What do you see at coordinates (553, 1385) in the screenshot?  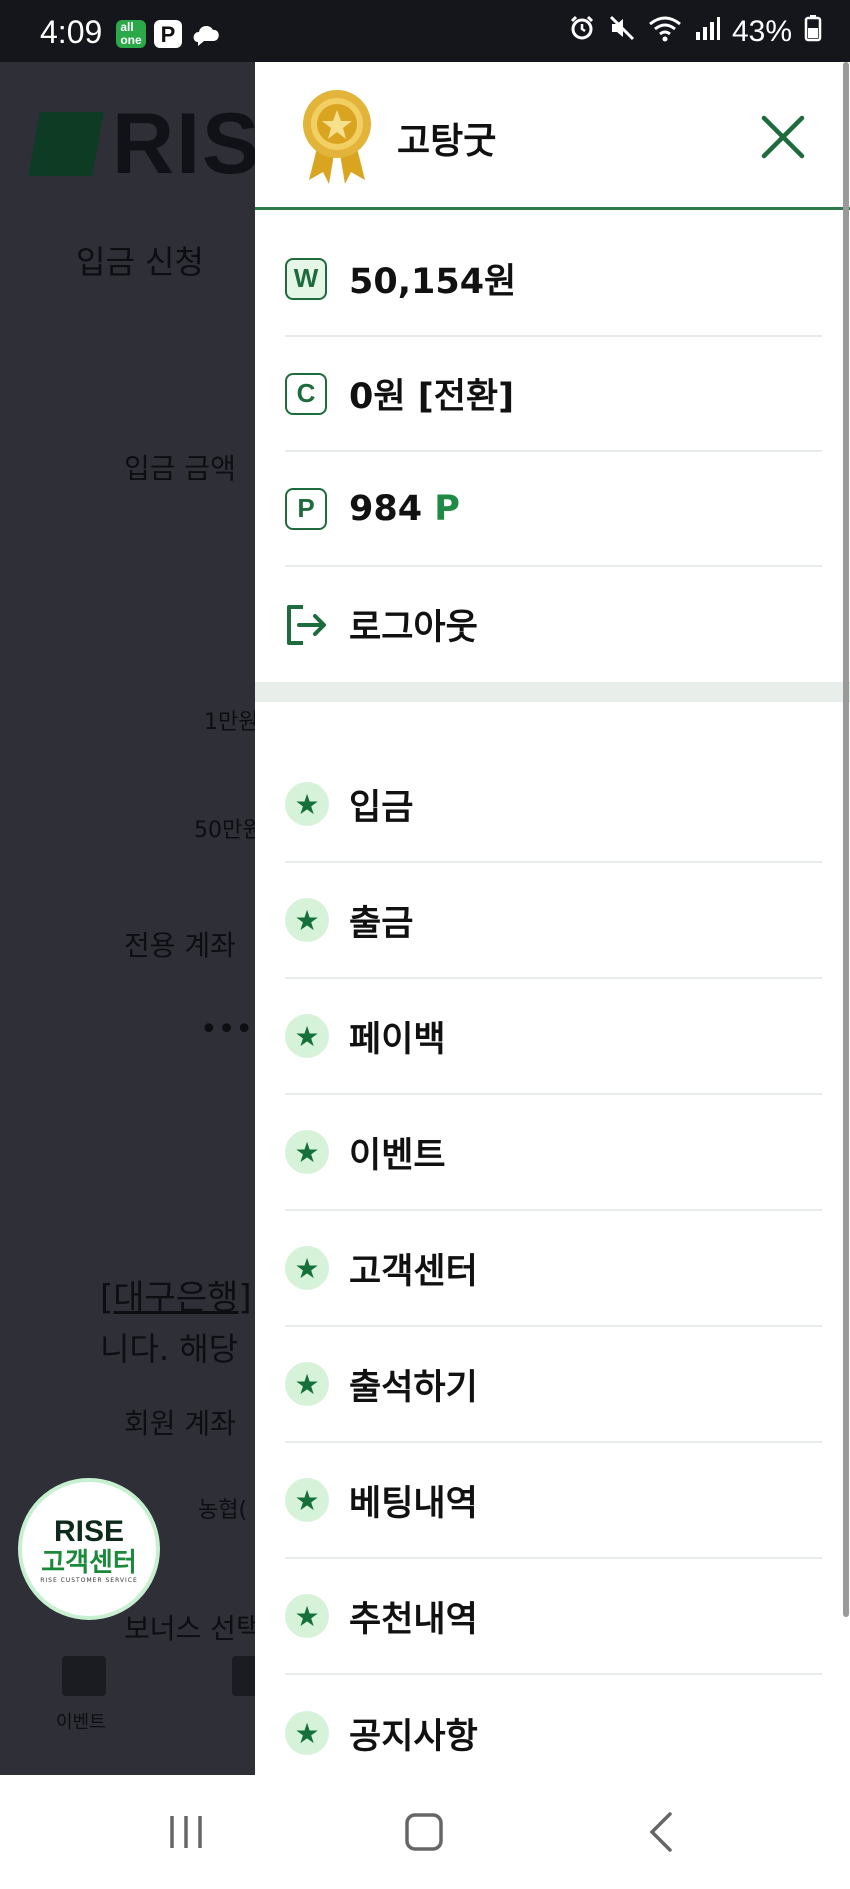 I see `menu-item-attendance: ★ 출석하기` at bounding box center [553, 1385].